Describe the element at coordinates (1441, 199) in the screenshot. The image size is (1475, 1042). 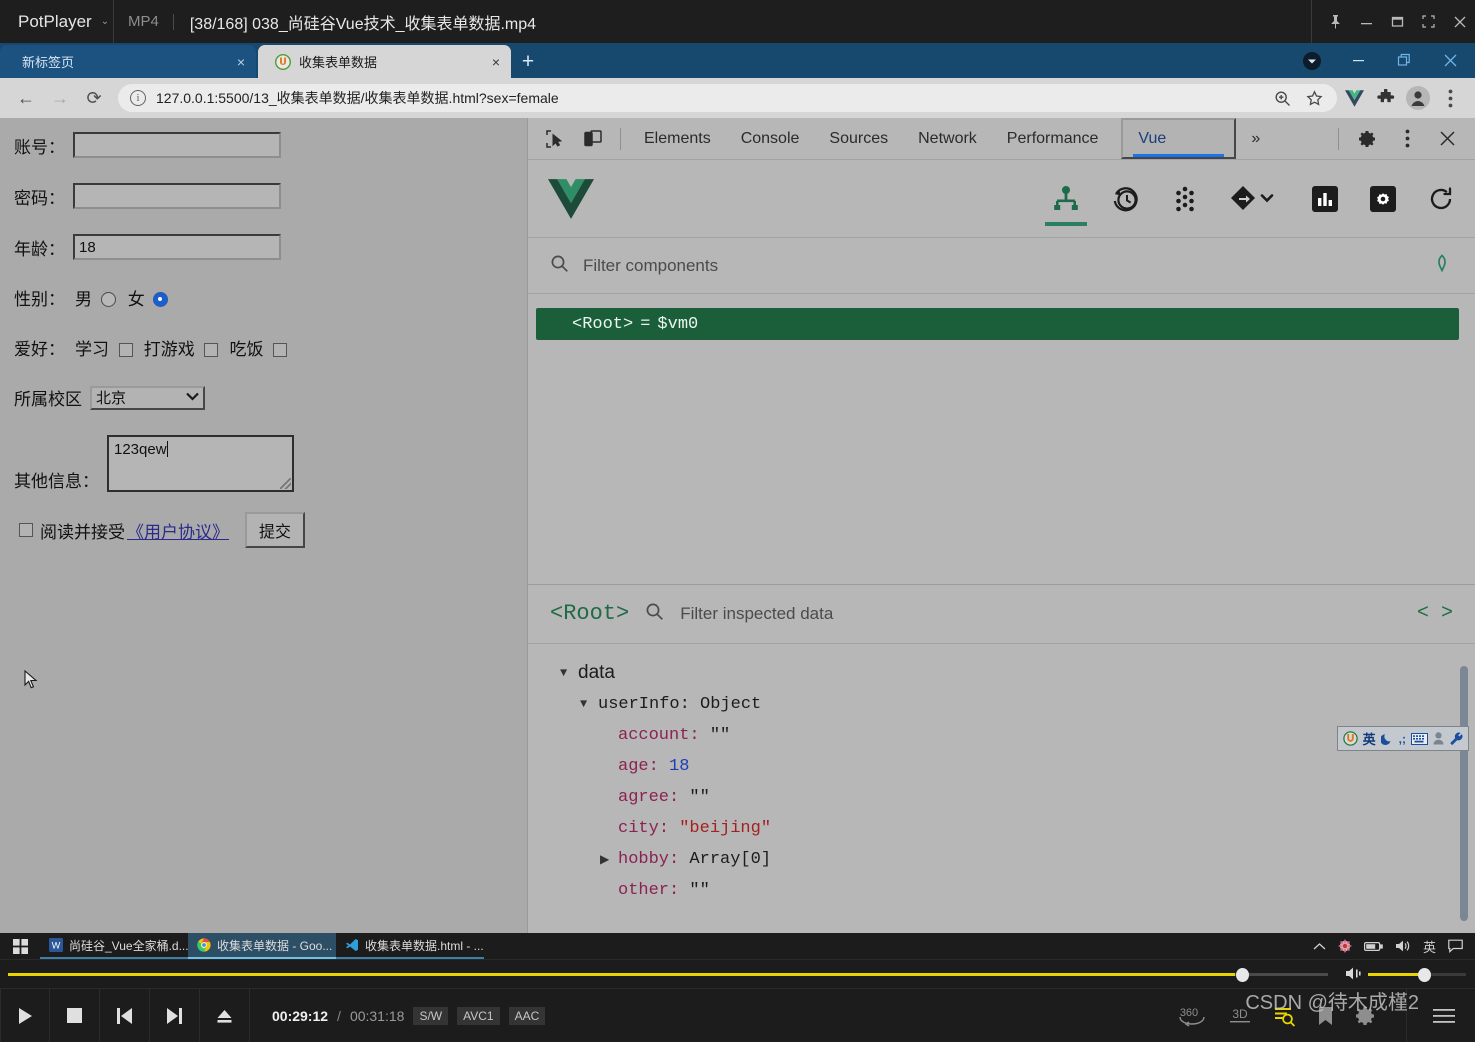
I see `vue-tool-refresh-icon` at that location.